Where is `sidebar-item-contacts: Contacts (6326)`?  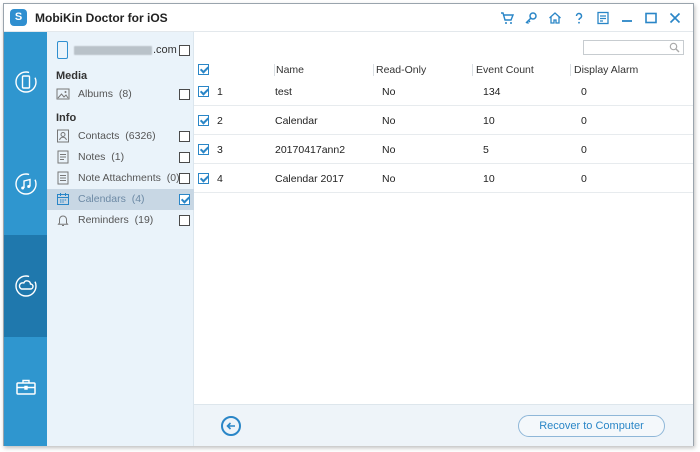
sidebar-item-contacts: Contacts (6326) is located at coordinates (120, 136).